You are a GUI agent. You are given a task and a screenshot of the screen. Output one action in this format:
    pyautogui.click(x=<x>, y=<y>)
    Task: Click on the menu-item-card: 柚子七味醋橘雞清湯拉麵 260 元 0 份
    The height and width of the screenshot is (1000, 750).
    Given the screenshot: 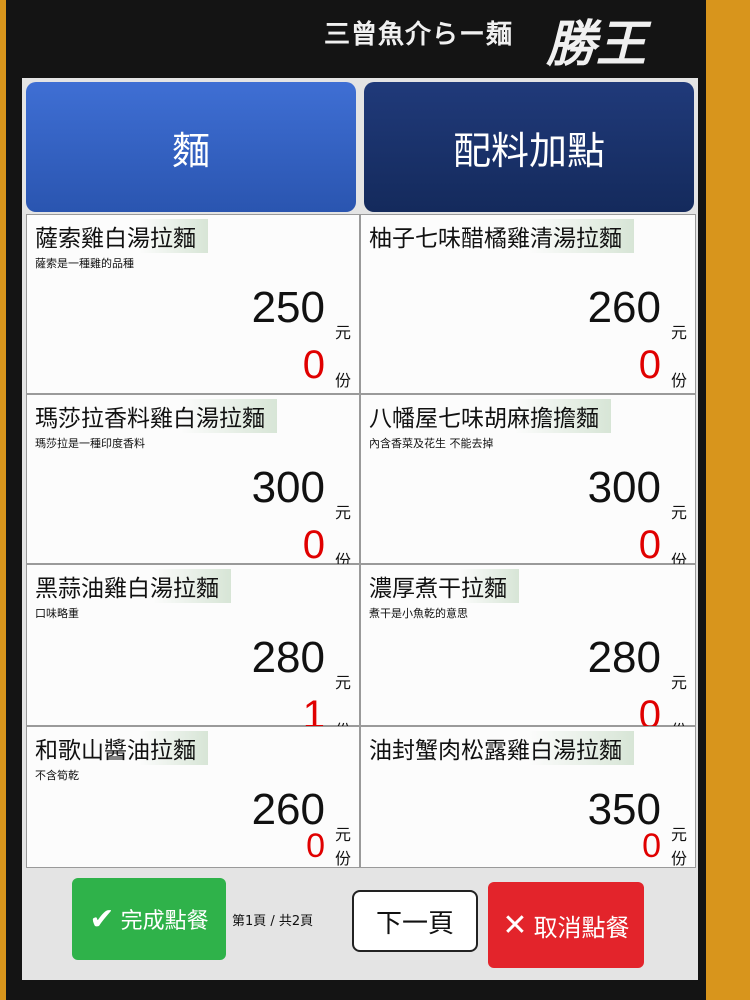 What is the action you would take?
    pyautogui.click(x=528, y=304)
    